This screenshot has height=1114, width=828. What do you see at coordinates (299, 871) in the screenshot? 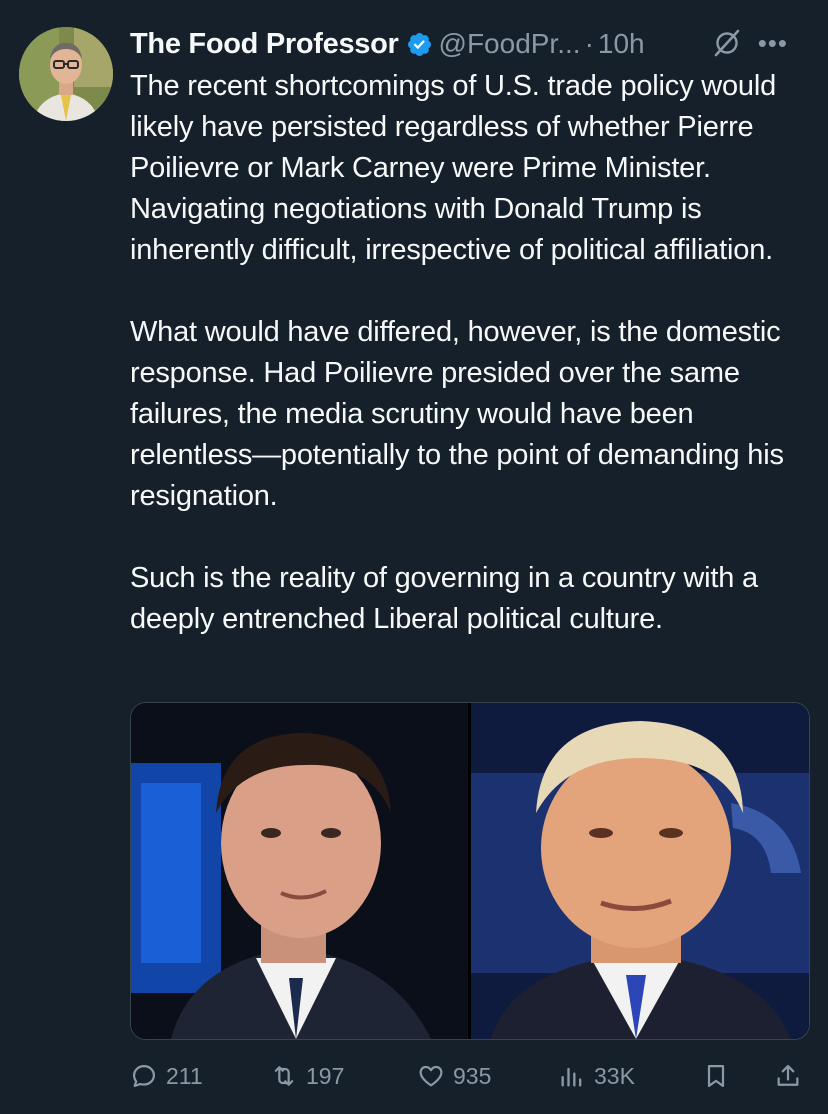
I see `media-photo-left` at bounding box center [299, 871].